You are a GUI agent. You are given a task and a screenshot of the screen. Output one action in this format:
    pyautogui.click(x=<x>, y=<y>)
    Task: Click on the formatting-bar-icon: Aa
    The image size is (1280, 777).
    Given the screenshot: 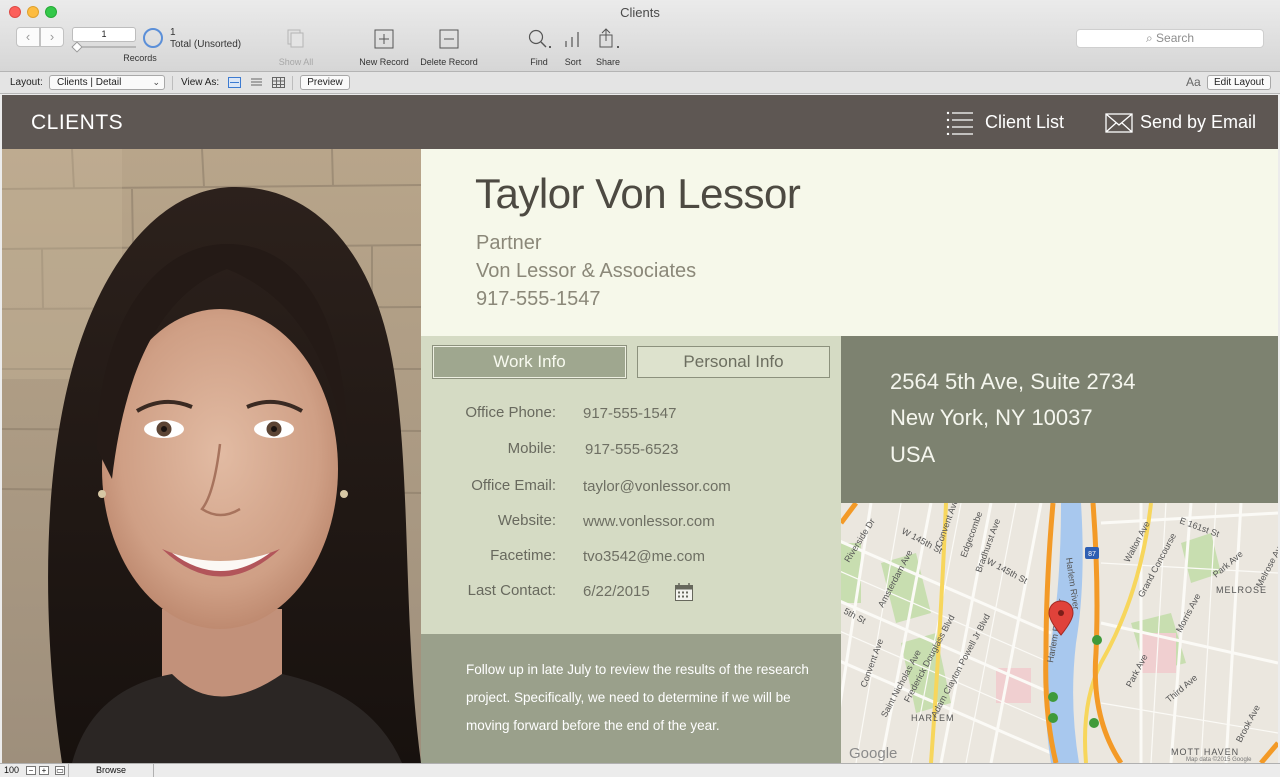 What is the action you would take?
    pyautogui.click(x=1193, y=82)
    